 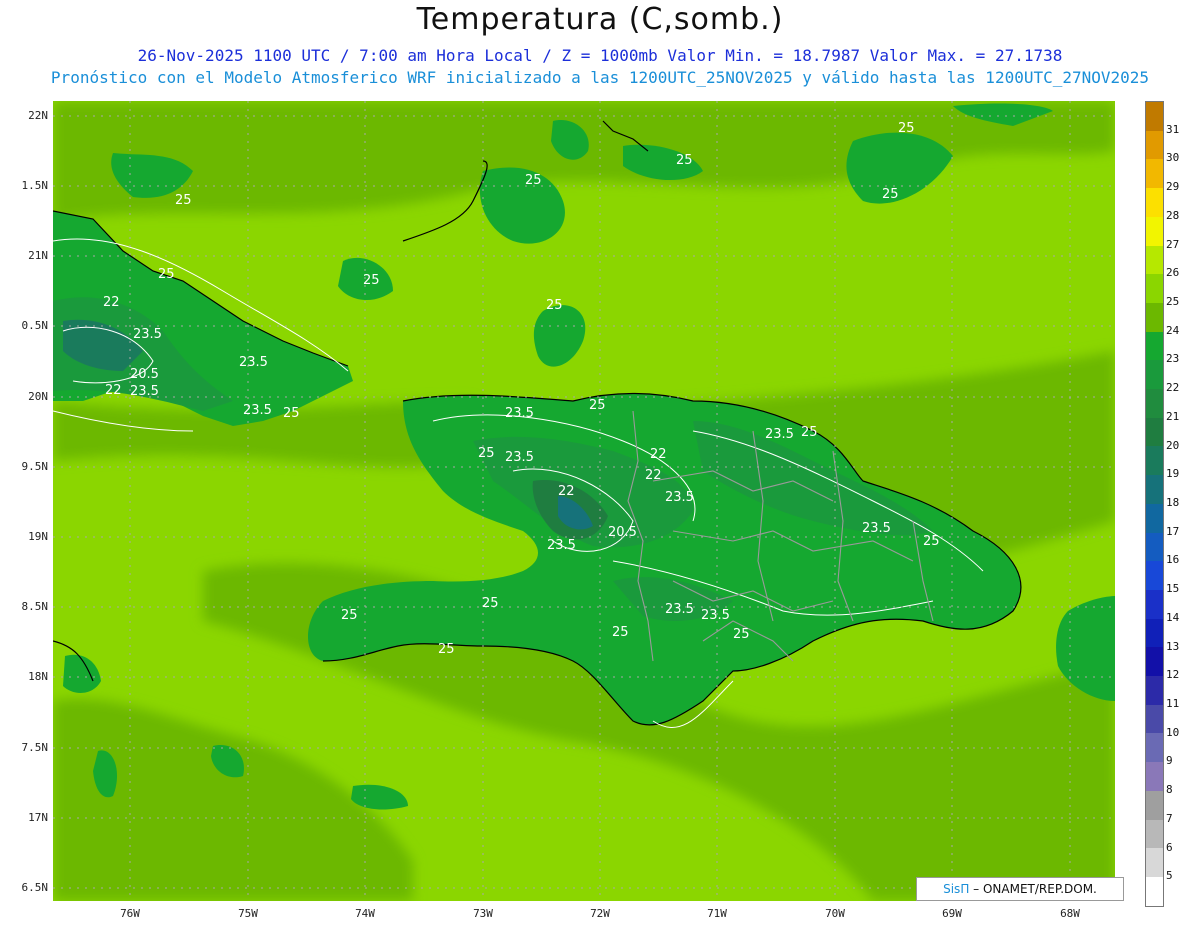 I want to click on lat-label: 7.5N, so click(x=35, y=747).